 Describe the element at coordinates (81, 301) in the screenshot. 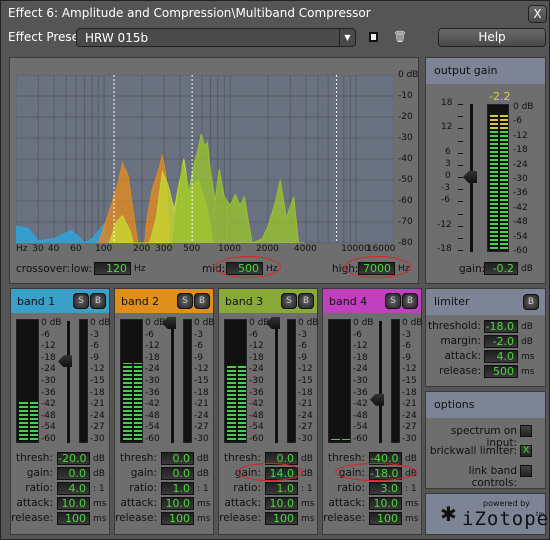

I see `band-1-solo-button: S` at that location.